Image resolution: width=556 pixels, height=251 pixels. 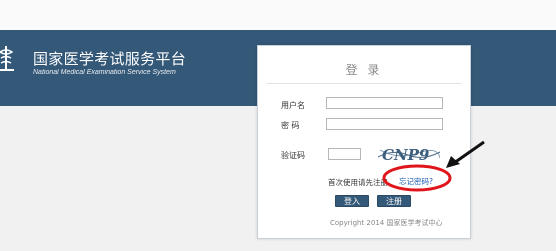 What do you see at coordinates (469, 152) in the screenshot?
I see `annotation-arrow-icon` at bounding box center [469, 152].